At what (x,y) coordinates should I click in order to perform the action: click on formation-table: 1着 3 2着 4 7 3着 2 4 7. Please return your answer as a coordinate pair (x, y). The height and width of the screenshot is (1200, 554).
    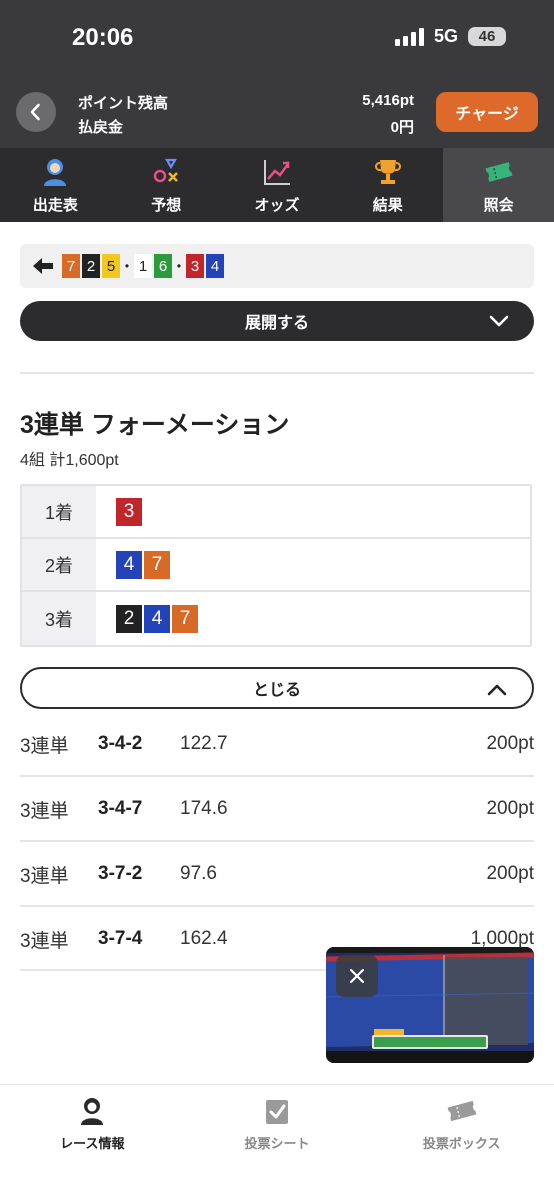
    Looking at the image, I should click on (276, 565).